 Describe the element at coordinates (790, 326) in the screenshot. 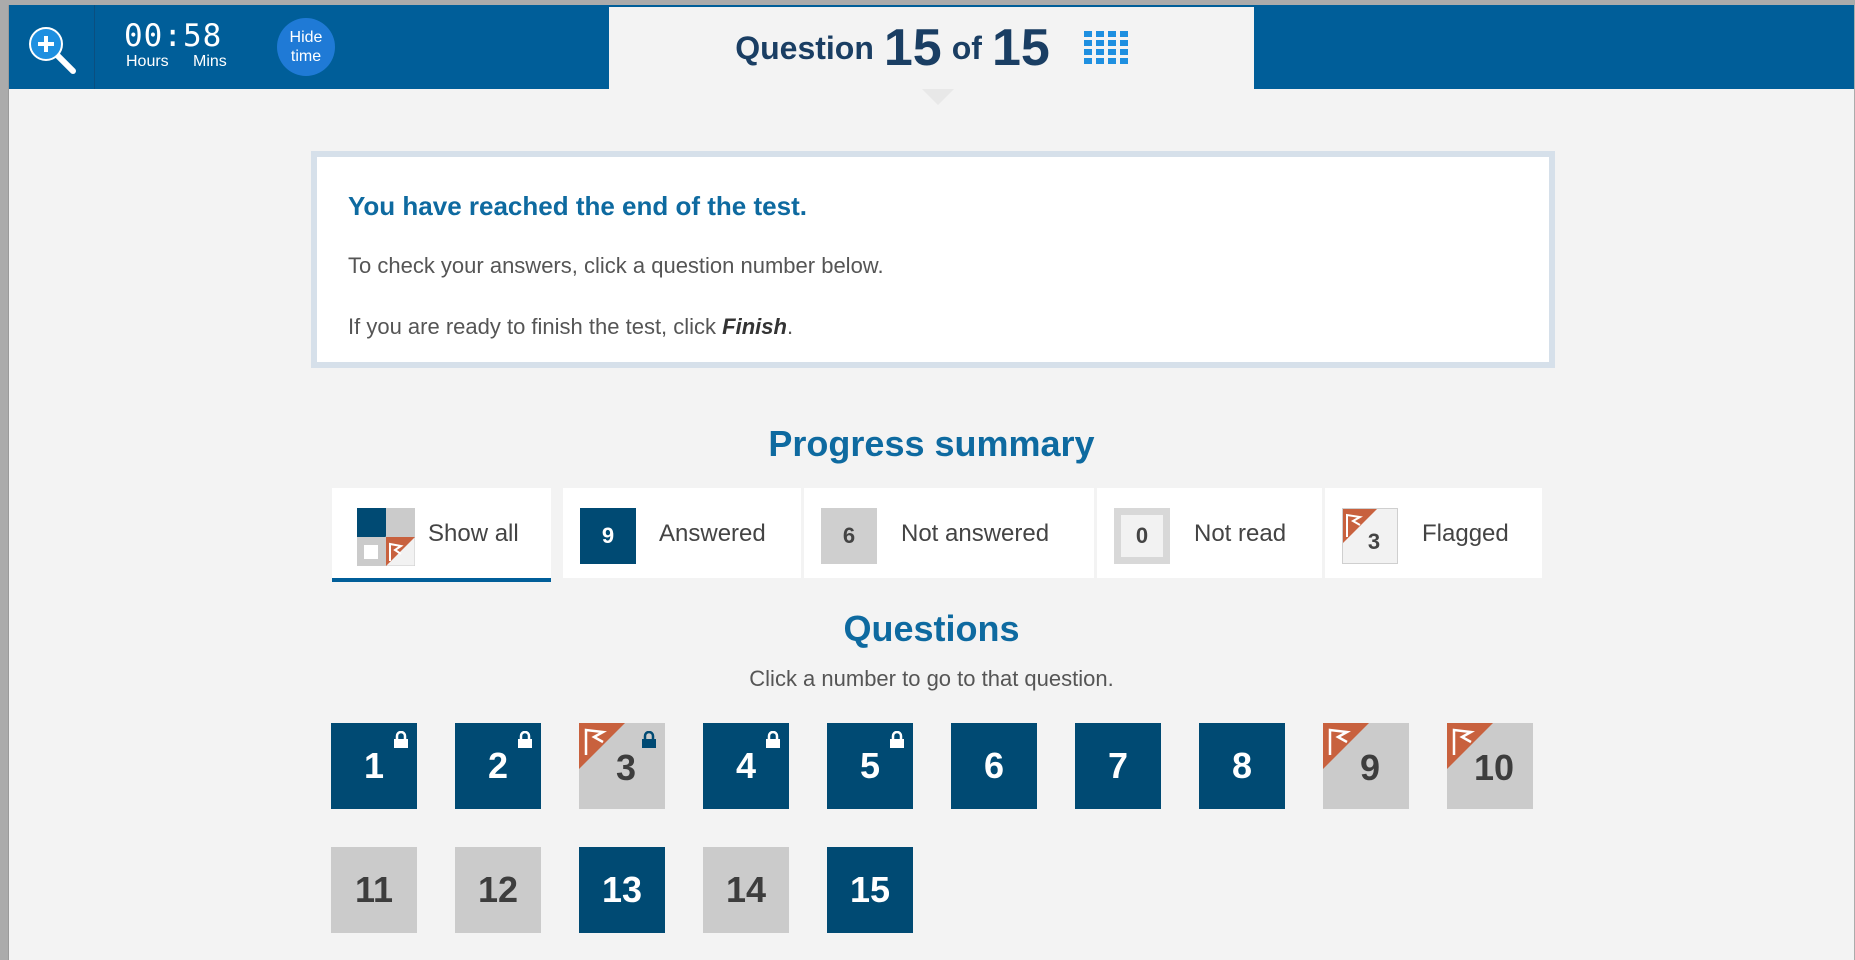

I see `finish-suffix: .` at that location.